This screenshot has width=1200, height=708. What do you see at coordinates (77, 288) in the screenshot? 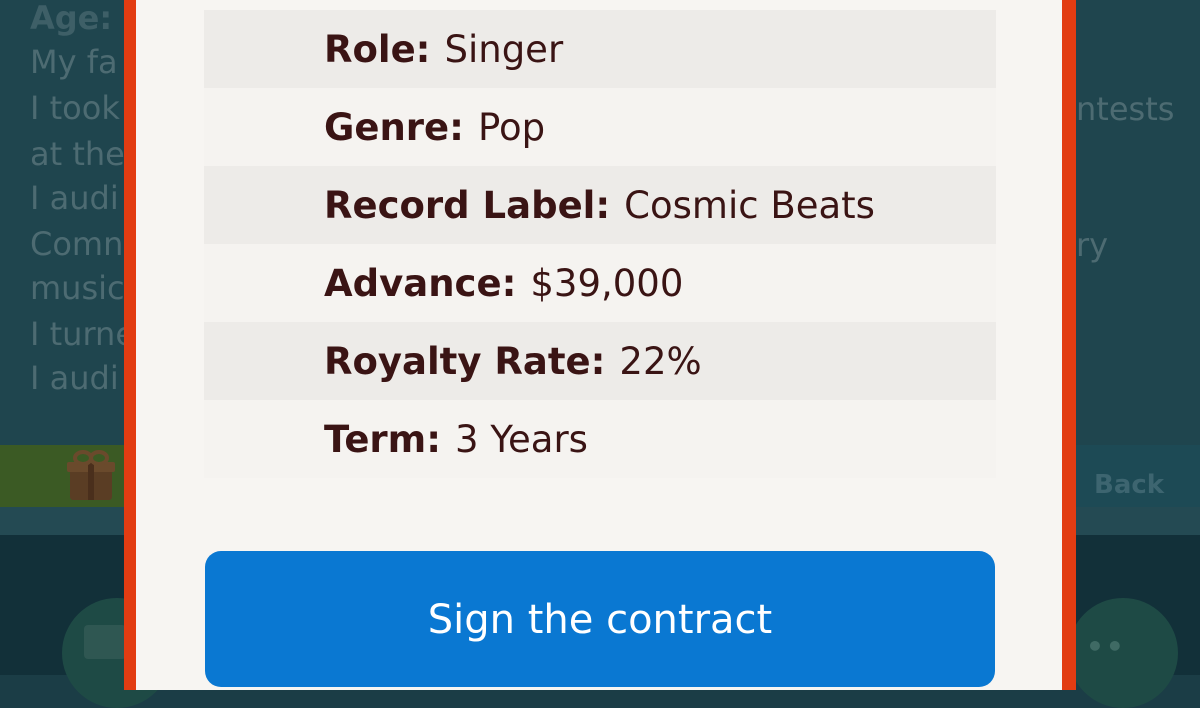
I see `bg-line: music` at bounding box center [77, 288].